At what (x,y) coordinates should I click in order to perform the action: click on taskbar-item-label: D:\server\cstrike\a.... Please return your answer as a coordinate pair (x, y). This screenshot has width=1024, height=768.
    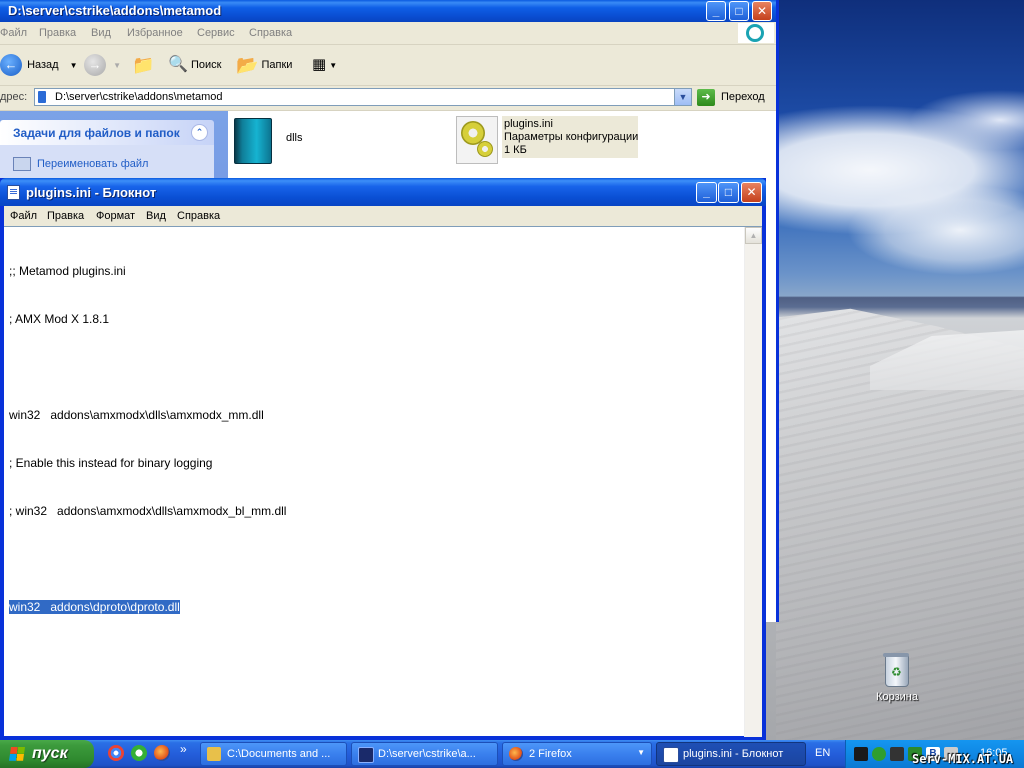
    Looking at the image, I should click on (427, 754).